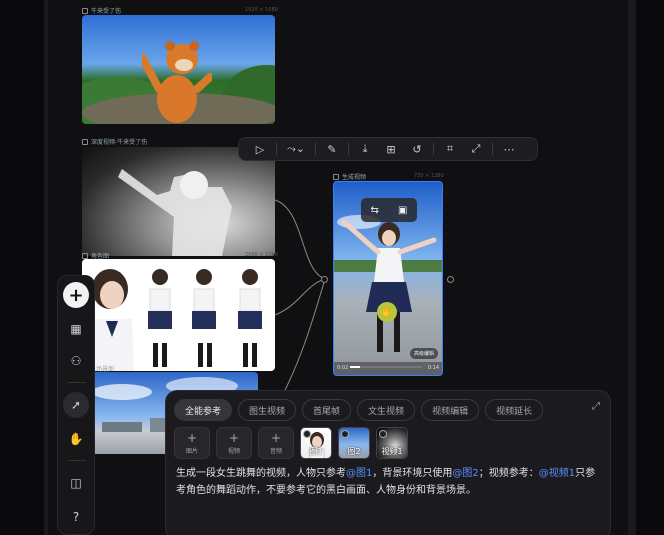 This screenshot has width=664, height=535. Describe the element at coordinates (365, 149) in the screenshot. I see `download-icon: ⤓` at that location.